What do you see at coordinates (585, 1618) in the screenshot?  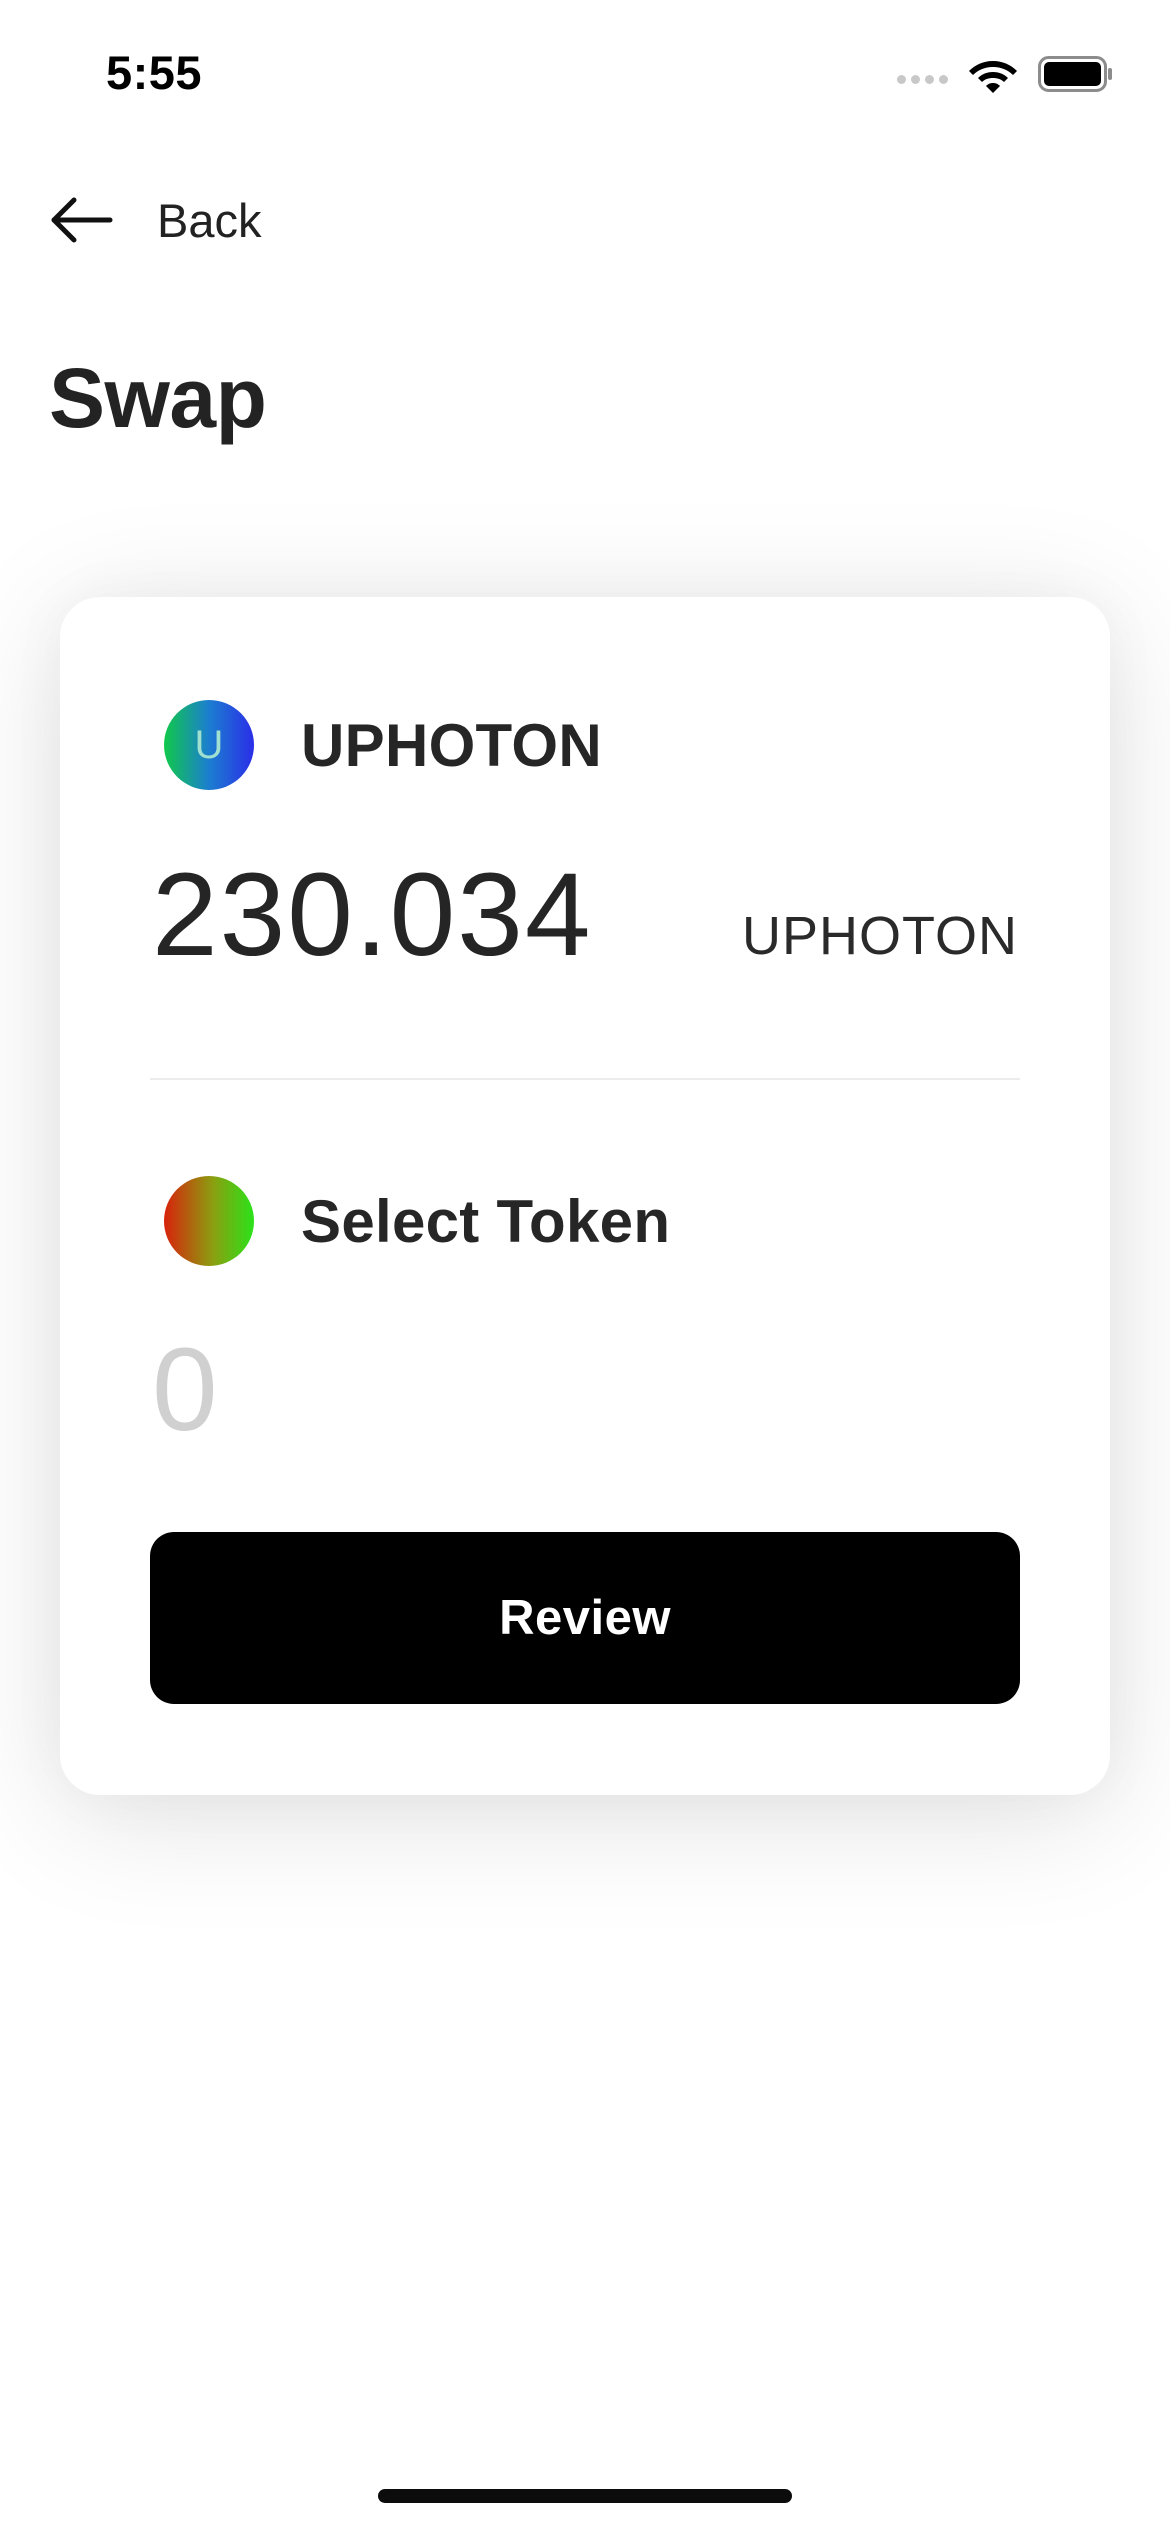 I see `review-button: Review` at bounding box center [585, 1618].